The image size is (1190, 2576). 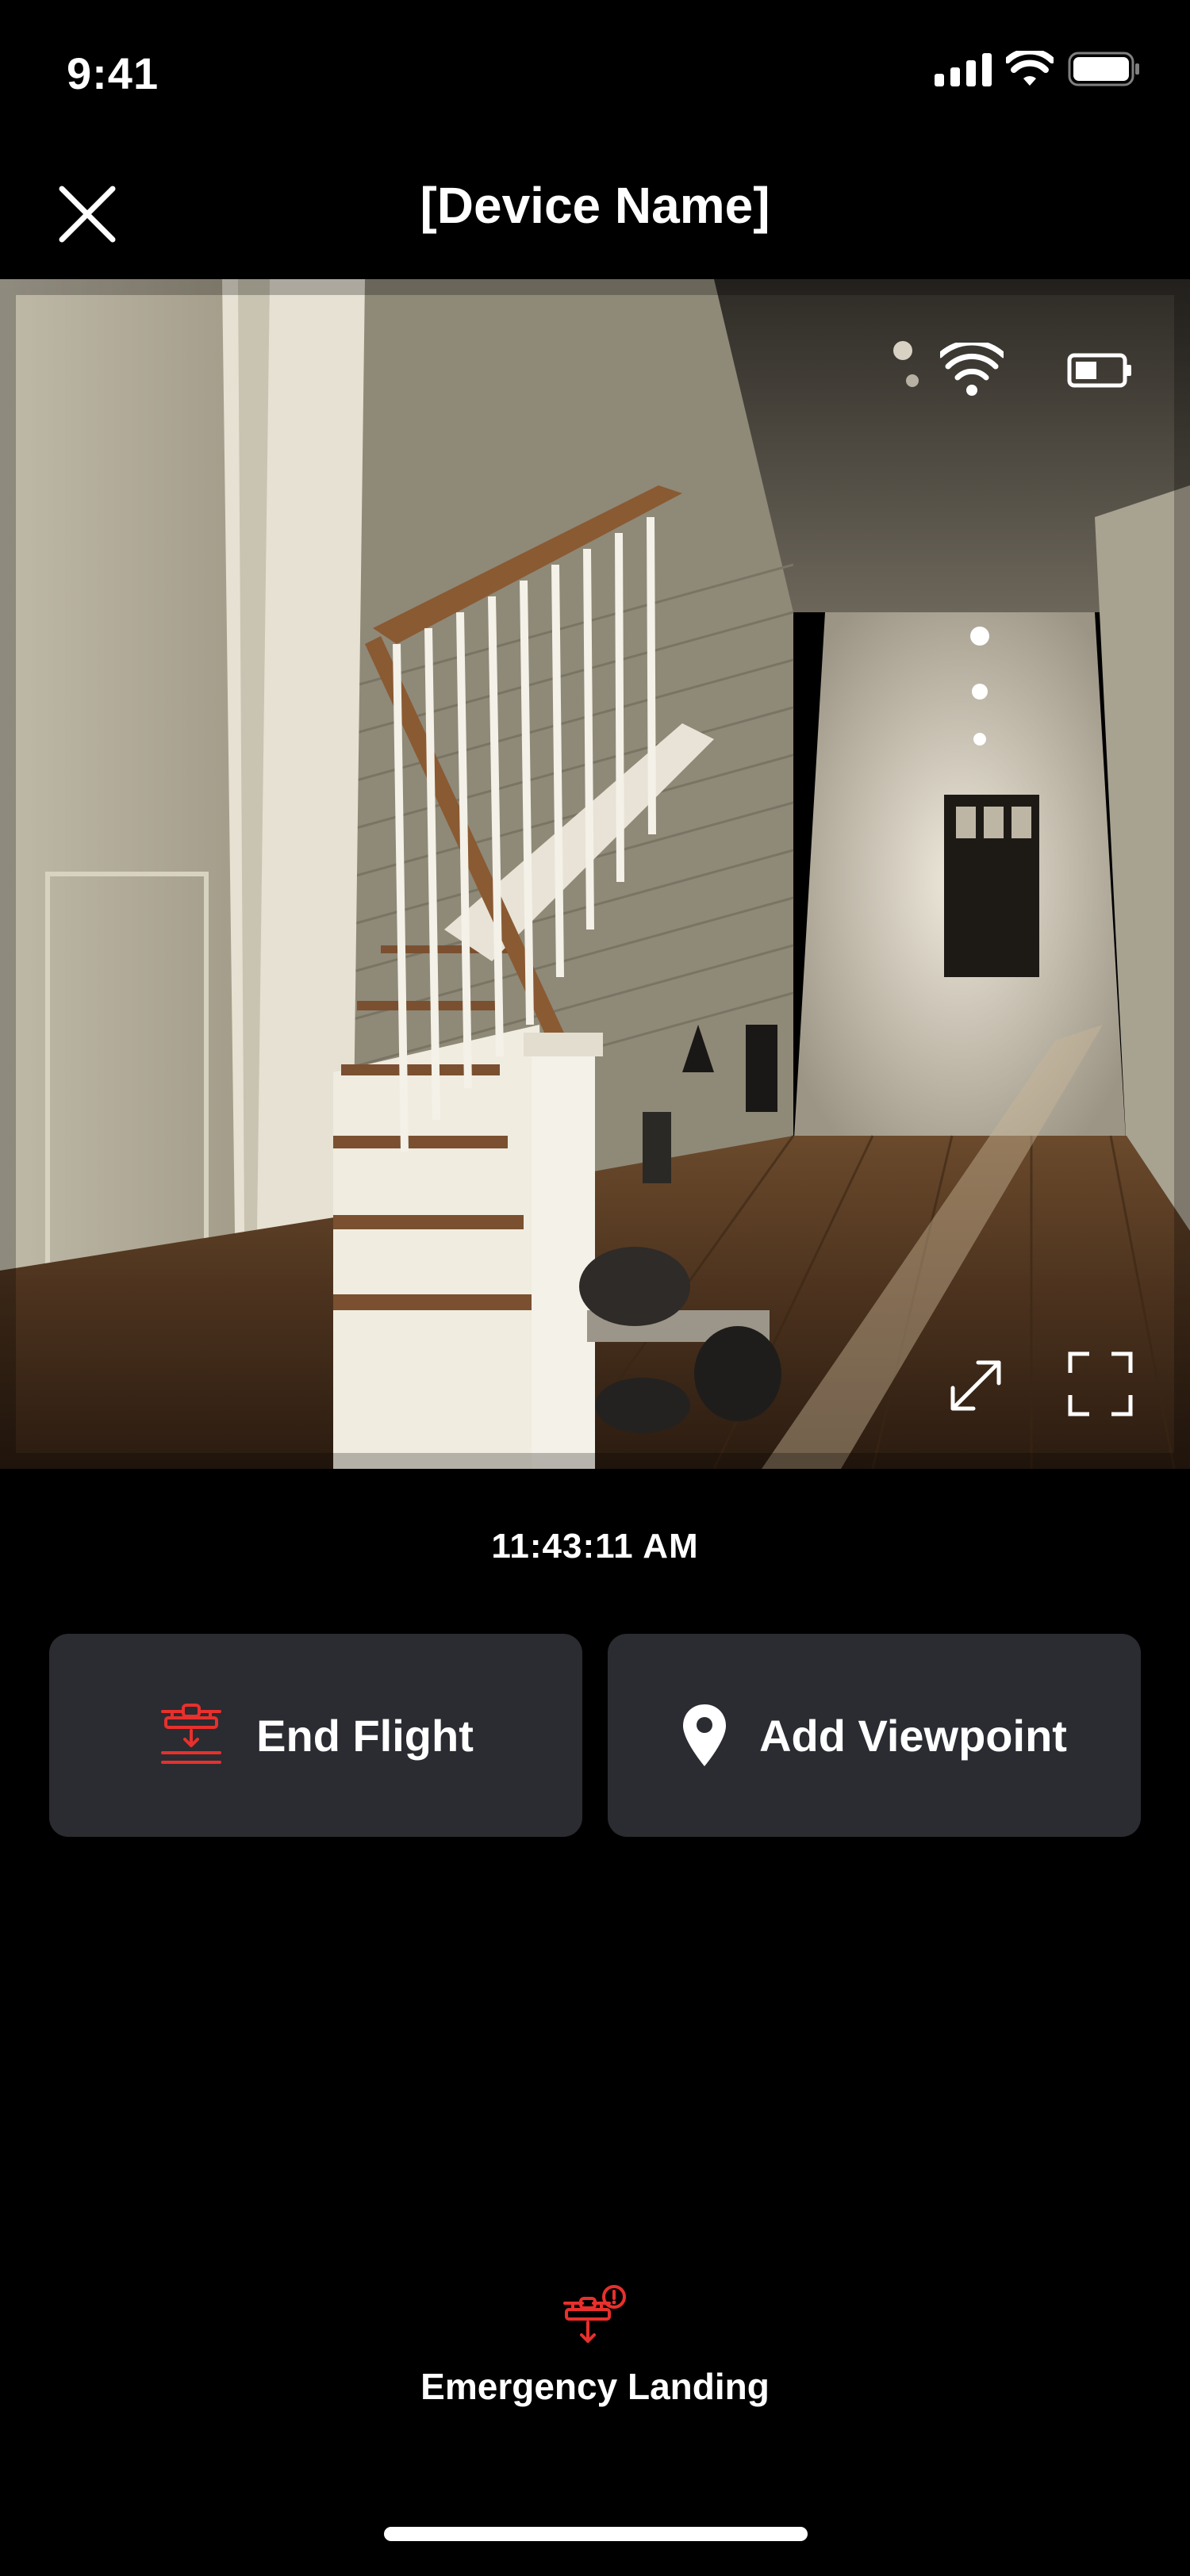 What do you see at coordinates (1030, 69) in the screenshot?
I see `wifi-icon` at bounding box center [1030, 69].